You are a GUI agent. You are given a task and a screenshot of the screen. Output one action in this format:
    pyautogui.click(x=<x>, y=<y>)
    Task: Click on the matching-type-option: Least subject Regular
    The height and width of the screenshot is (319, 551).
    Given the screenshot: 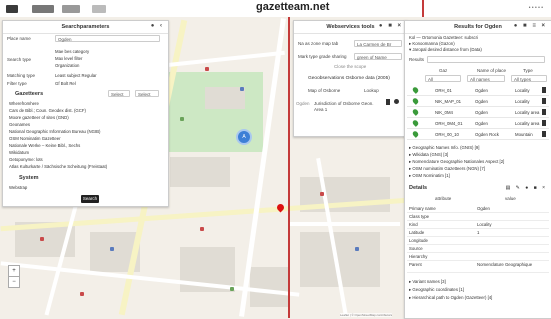 What is the action you would take?
    pyautogui.click(x=76, y=75)
    